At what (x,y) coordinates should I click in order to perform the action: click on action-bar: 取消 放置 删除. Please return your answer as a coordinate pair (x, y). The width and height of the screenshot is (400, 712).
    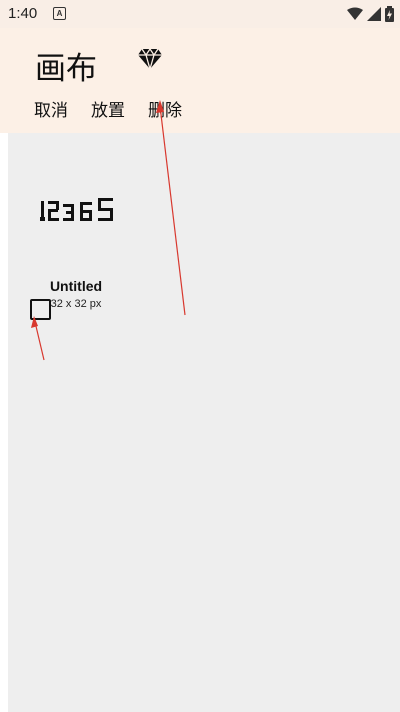
    Looking at the image, I should click on (119, 108).